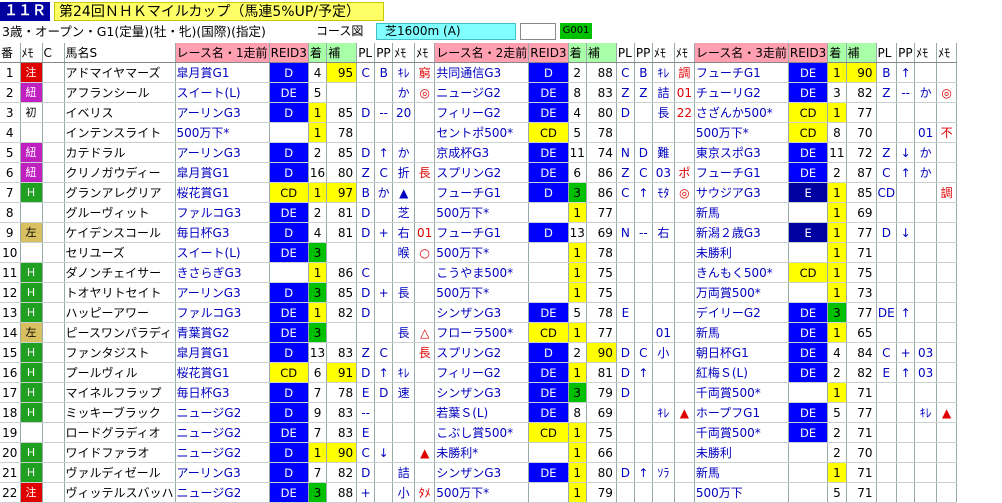 Image resolution: width=1002 pixels, height=503 pixels. What do you see at coordinates (31, 492) in the screenshot?
I see `horse-mark: 注` at bounding box center [31, 492].